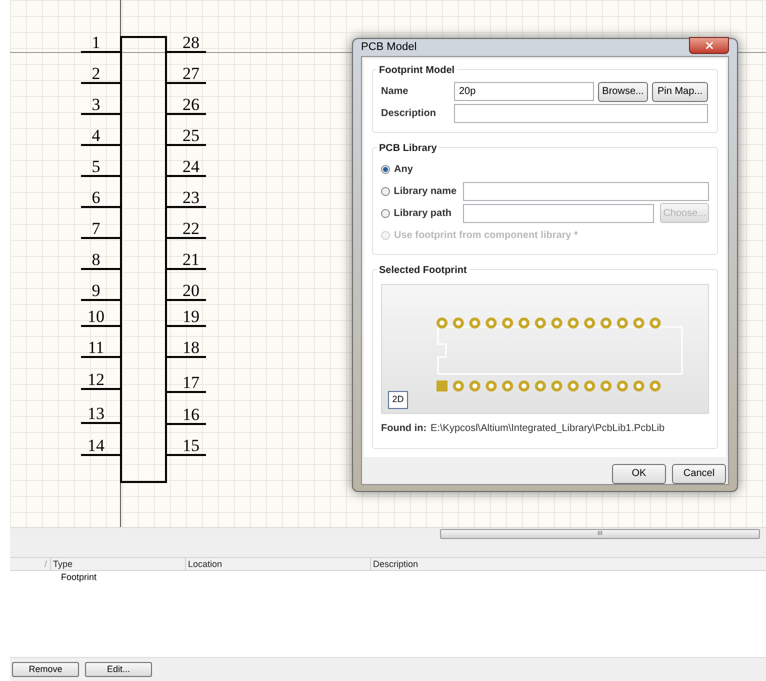  What do you see at coordinates (417, 70) in the screenshot?
I see `group-title: Footprint Model` at bounding box center [417, 70].